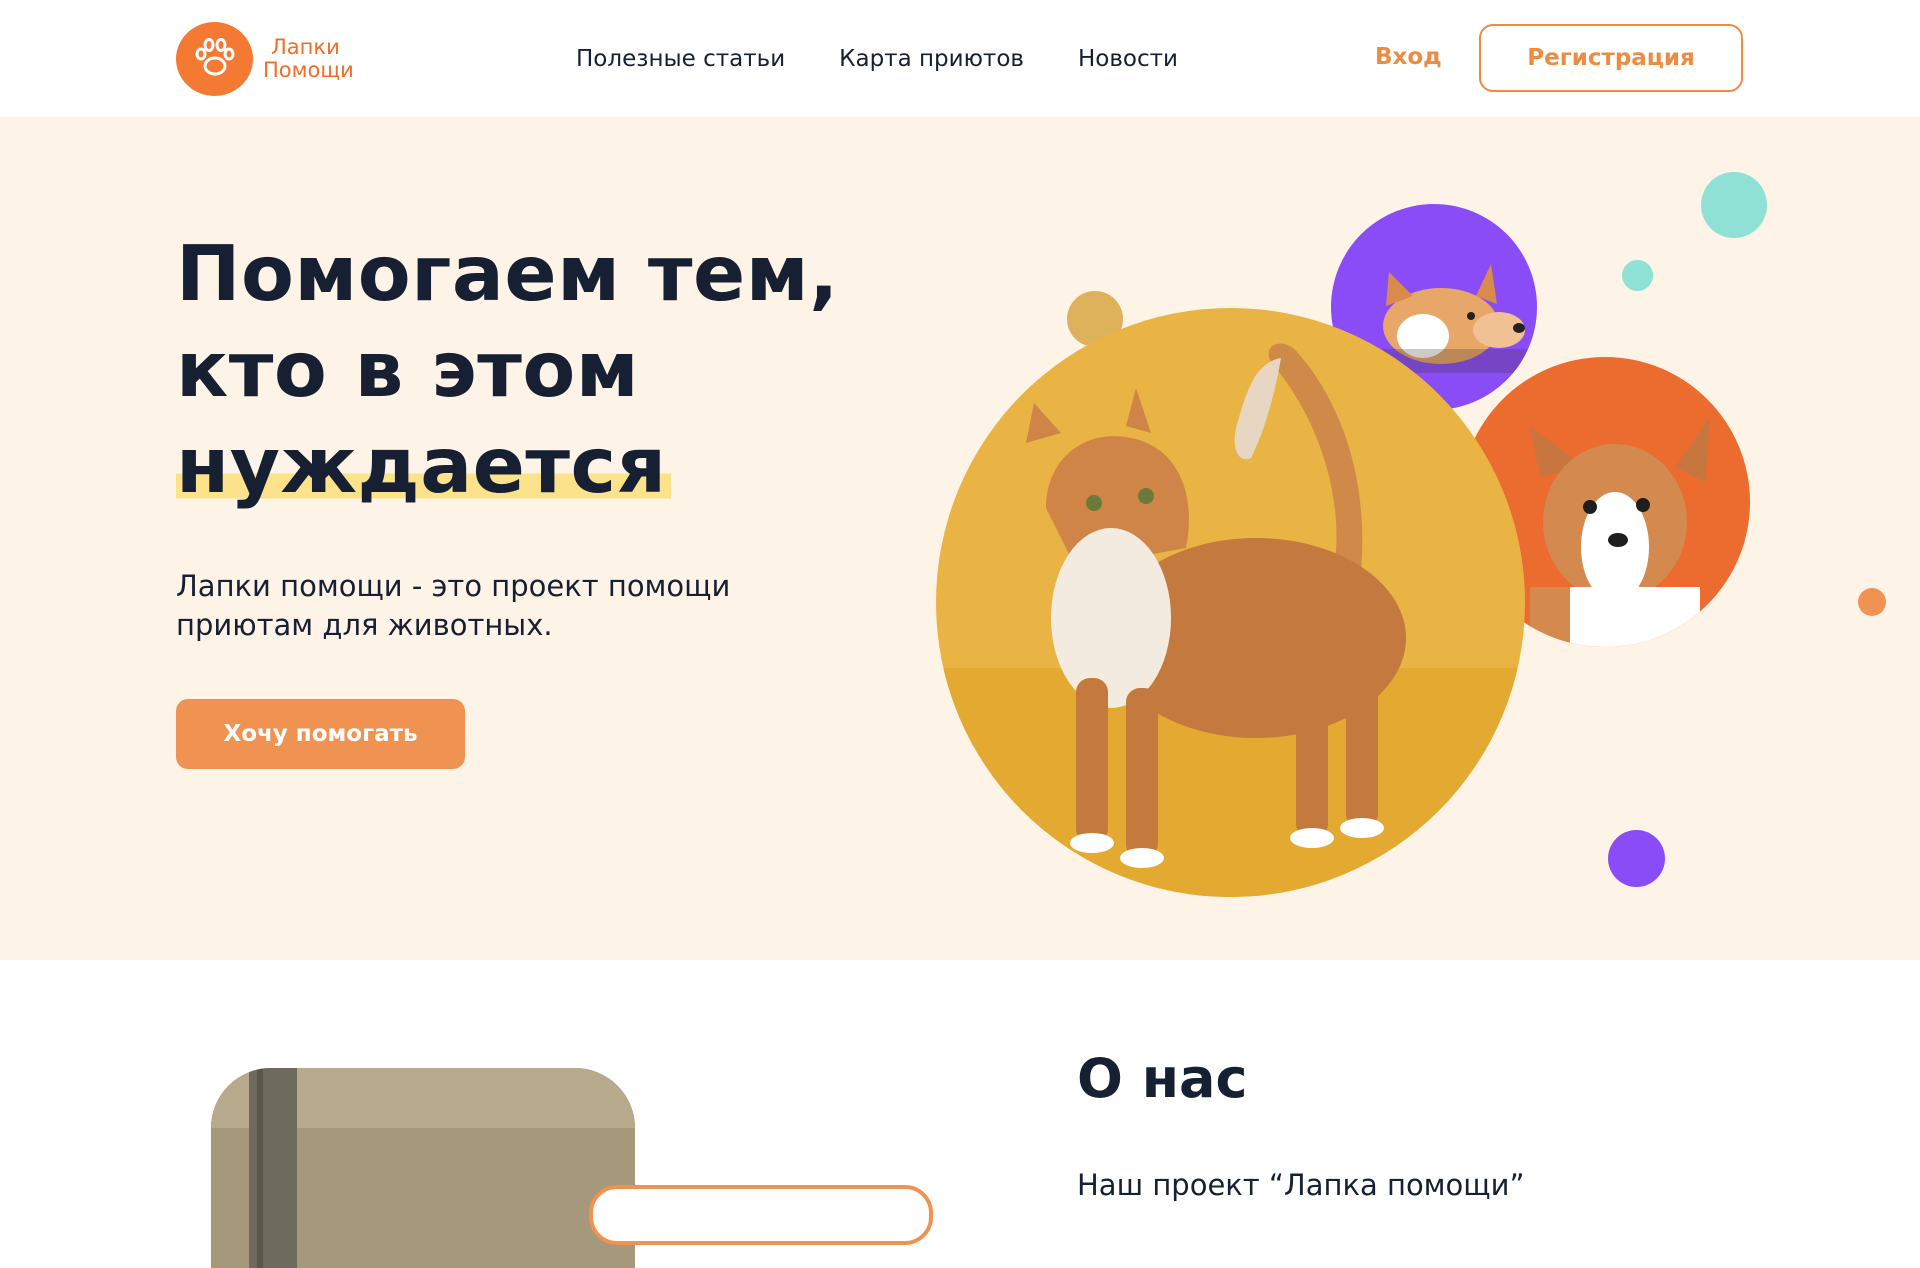 Image resolution: width=1920 pixels, height=1268 pixels. Describe the element at coordinates (680, 59) in the screenshot. I see `nav-item-articles: Полезные статьи` at that location.